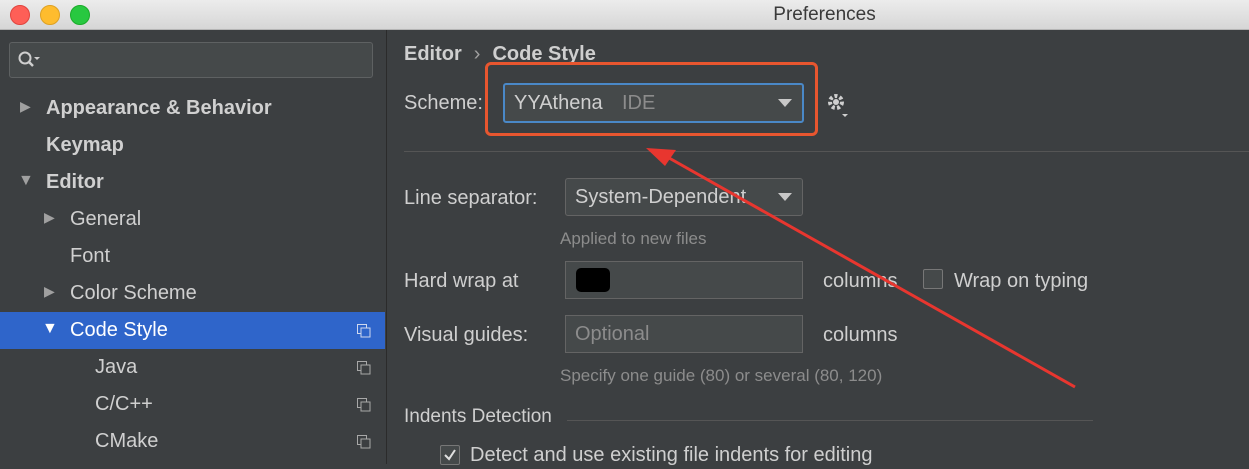  I want to click on tree-item-general: General, so click(105, 219).